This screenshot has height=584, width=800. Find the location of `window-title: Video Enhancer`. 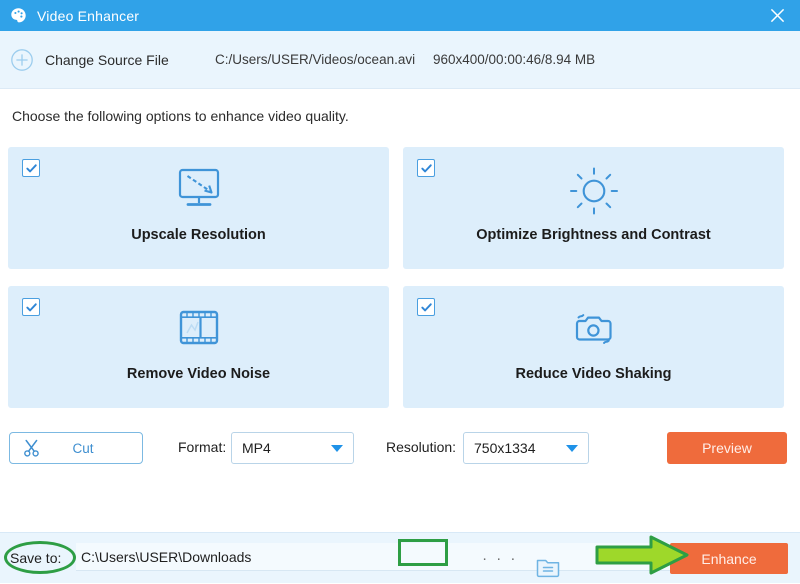

window-title: Video Enhancer is located at coordinates (88, 15).